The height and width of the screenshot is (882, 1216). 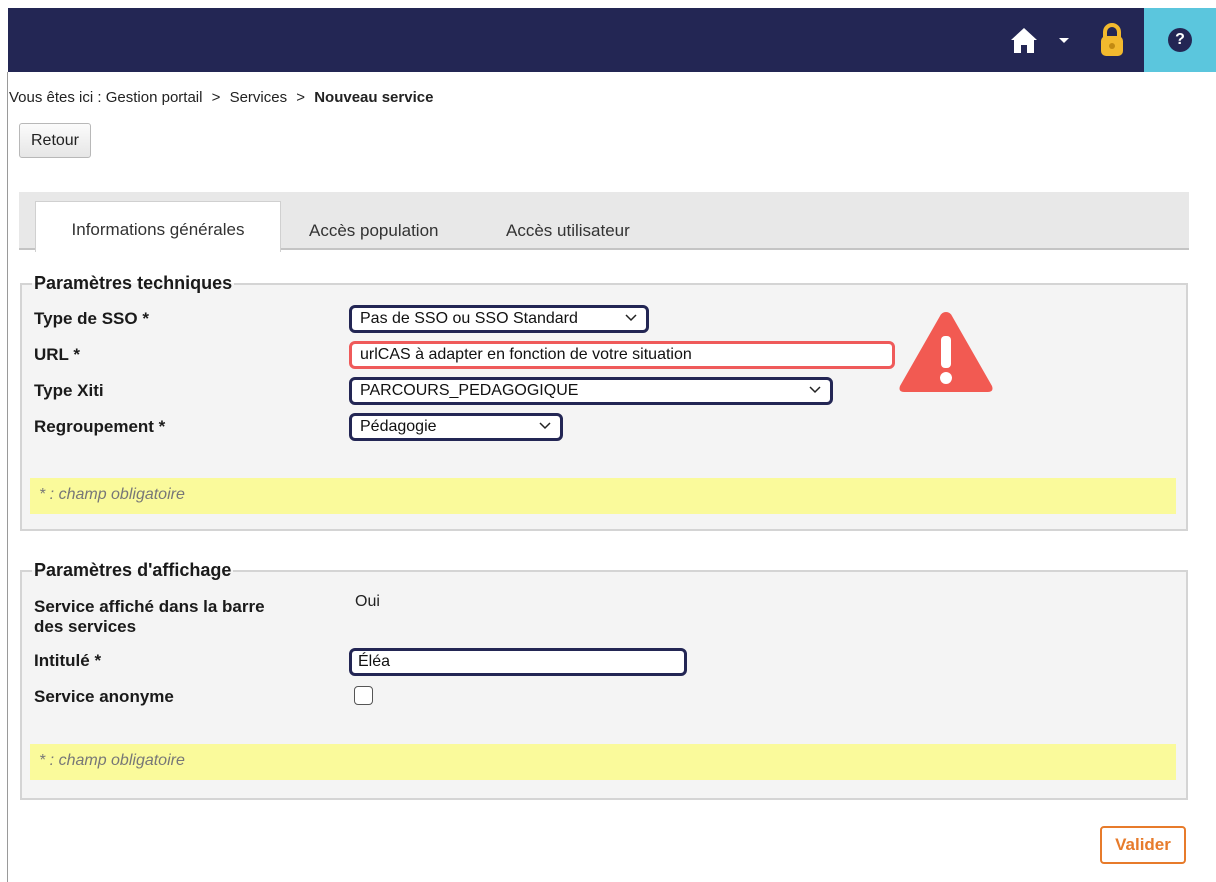 What do you see at coordinates (456, 427) in the screenshot?
I see `grouping-select: Pédagogie` at bounding box center [456, 427].